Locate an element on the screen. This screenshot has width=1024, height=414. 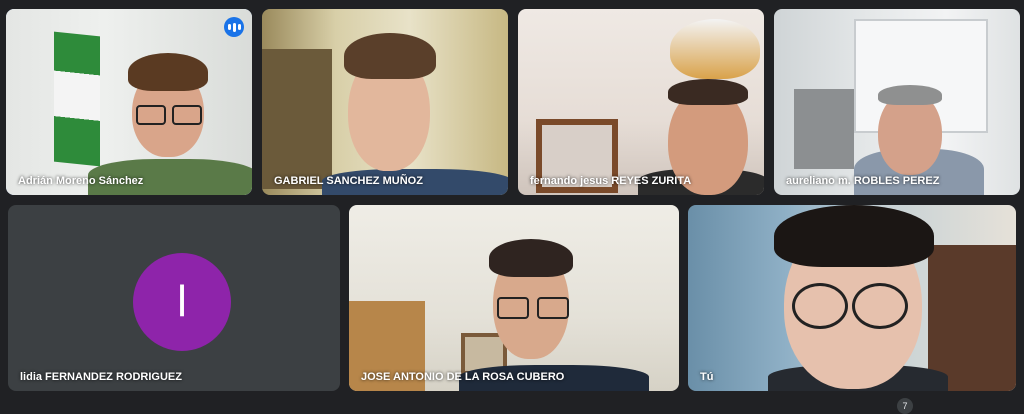
participant-tile-adrian: Adrián Moreno Sánchez is located at coordinates (129, 102).